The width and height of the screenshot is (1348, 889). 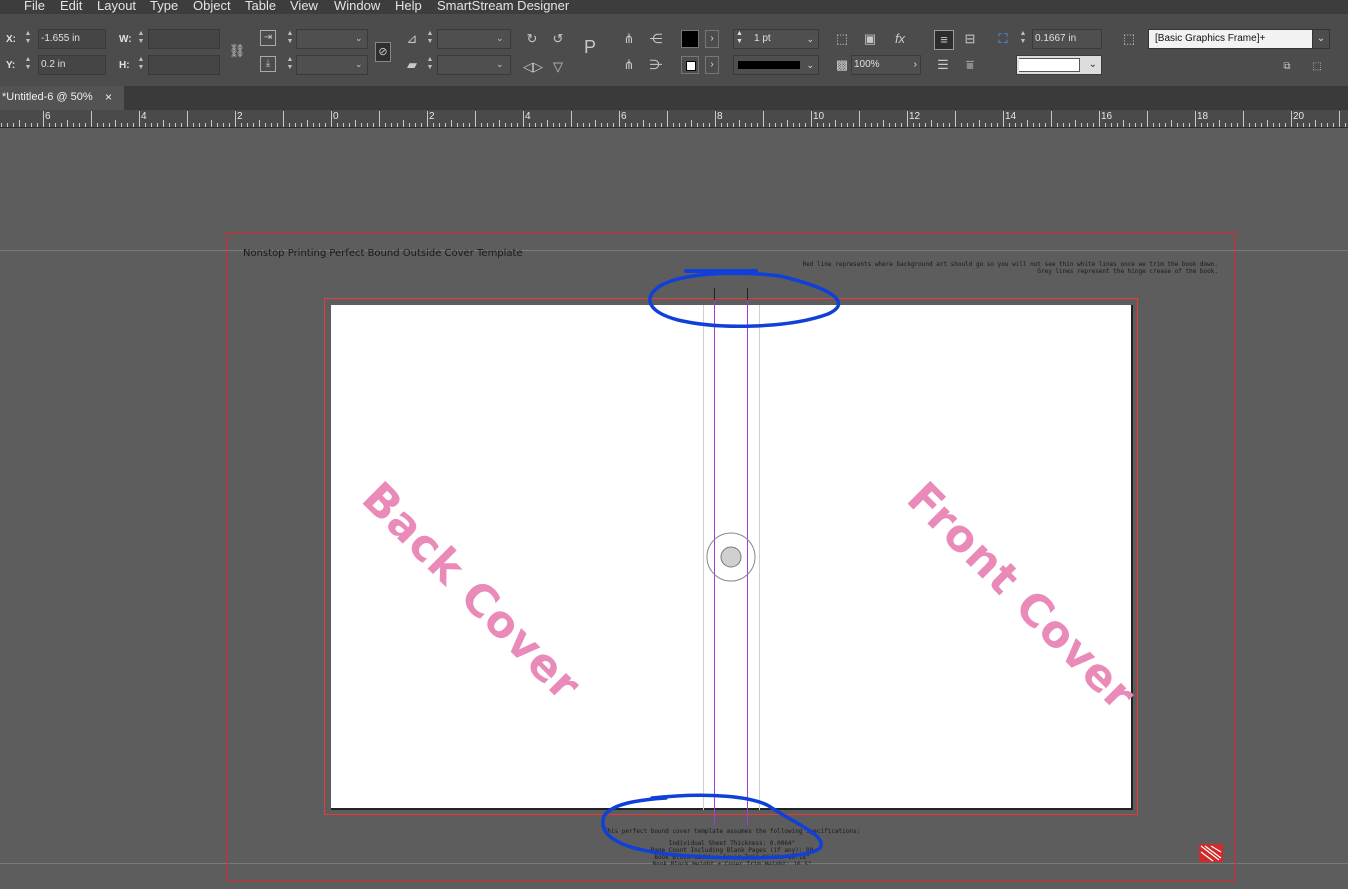 I want to click on scale-y-spinner: ▲ ▼, so click(x=290, y=65).